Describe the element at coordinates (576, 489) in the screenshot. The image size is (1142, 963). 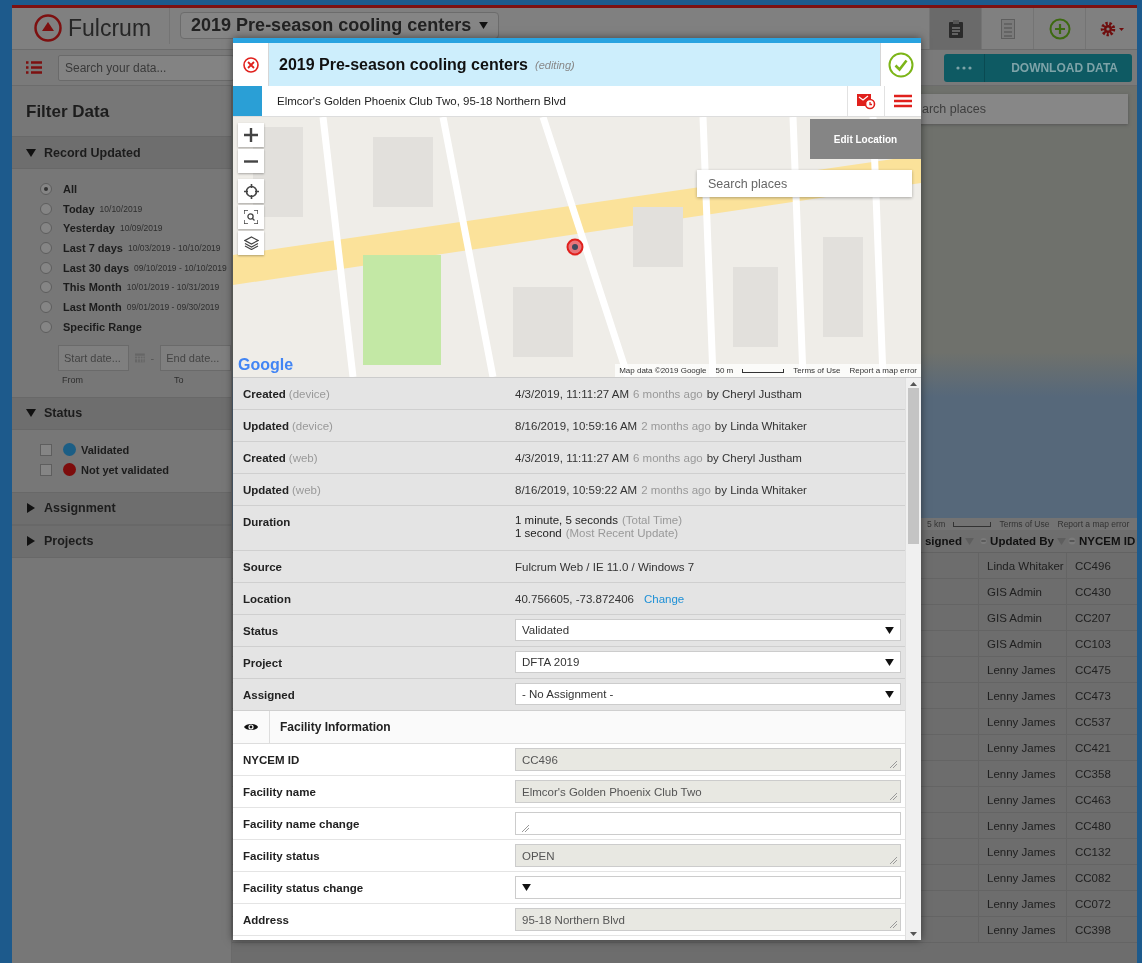
I see `field-value: 8/16/2019, 10:59:22 AM` at that location.